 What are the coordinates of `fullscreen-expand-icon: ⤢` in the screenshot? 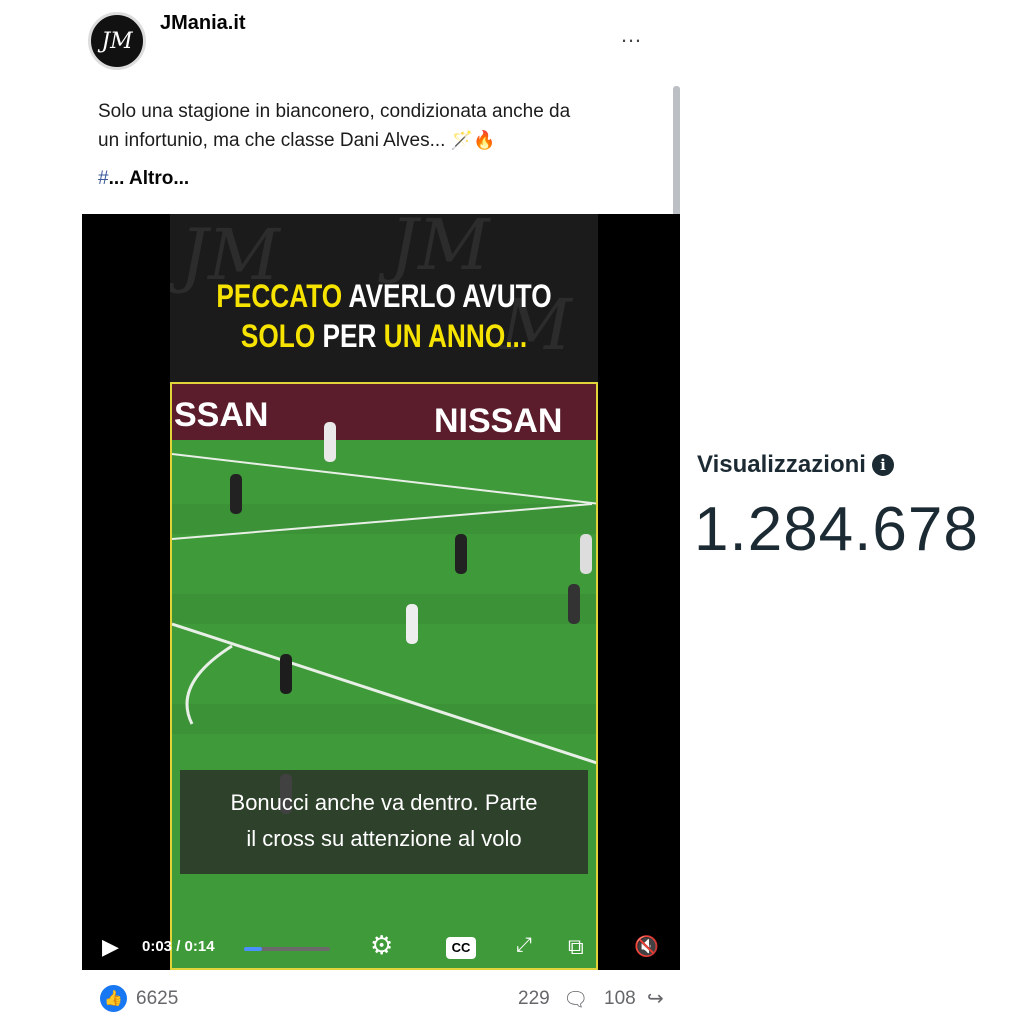 It's located at (524, 945).